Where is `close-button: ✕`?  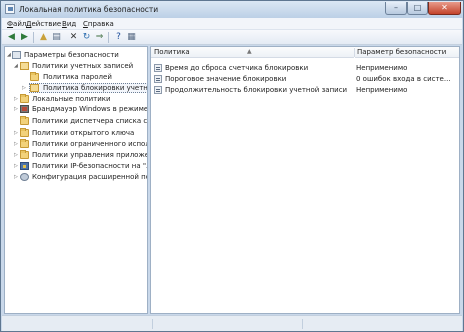 close-button: ✕ is located at coordinates (444, 8).